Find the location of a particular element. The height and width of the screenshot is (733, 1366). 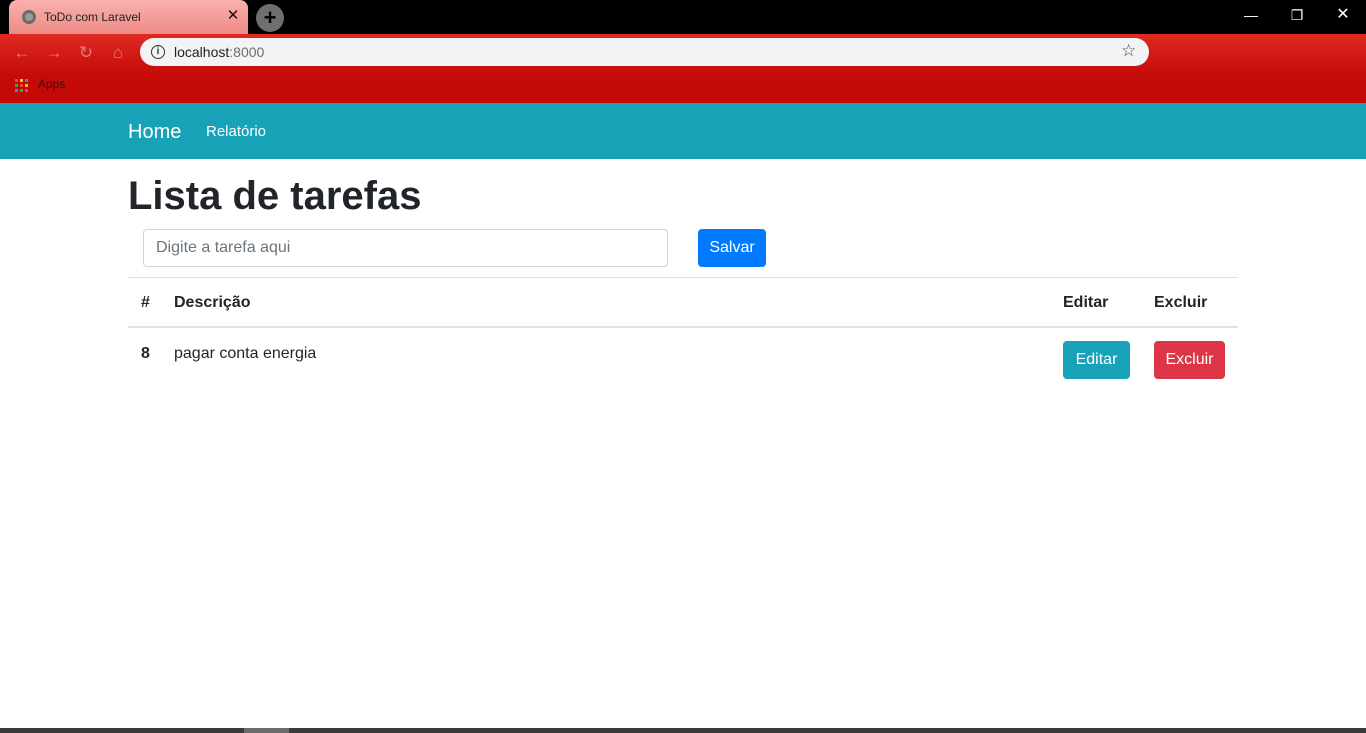

bookmark-apps: Apps is located at coordinates (51, 84).